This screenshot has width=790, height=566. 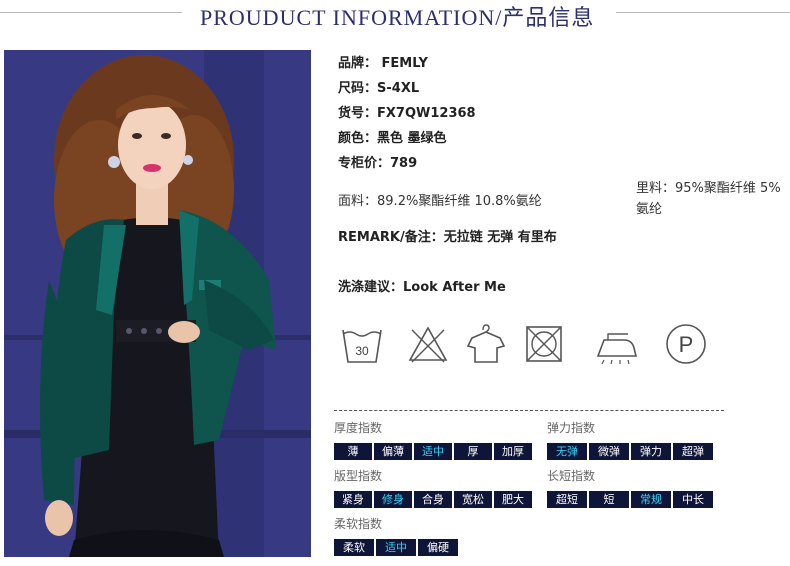 What do you see at coordinates (454, 287) in the screenshot?
I see `wash-value: Look After Me` at bounding box center [454, 287].